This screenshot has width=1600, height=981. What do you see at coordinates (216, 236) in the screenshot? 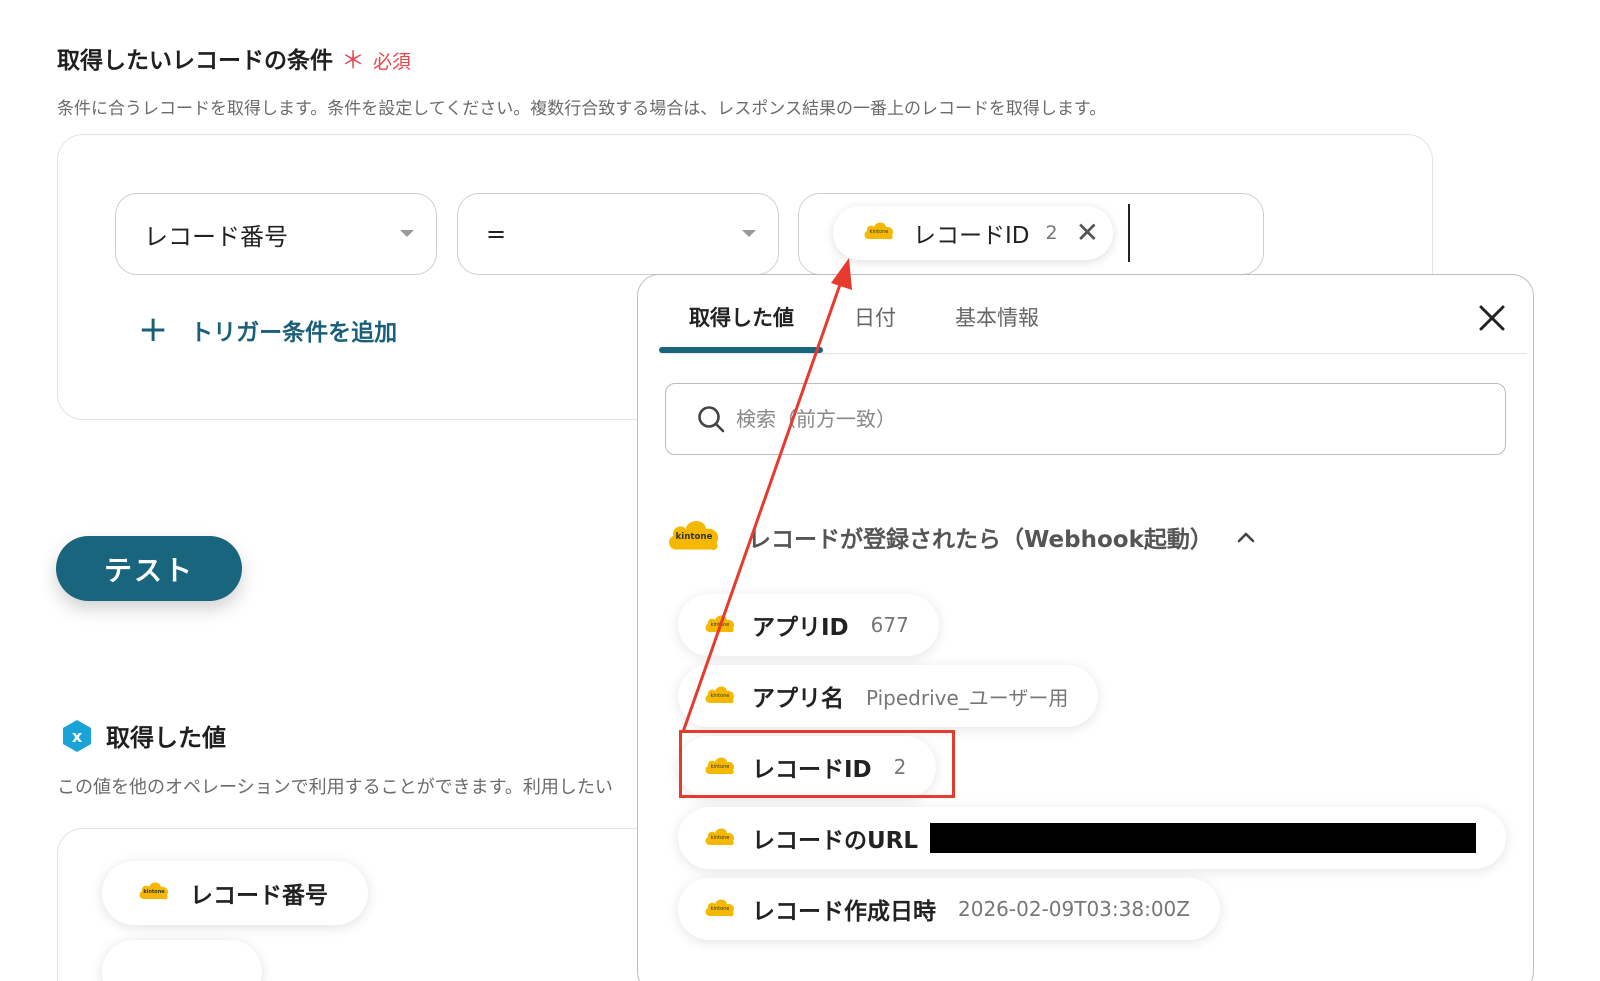
I see `field-select-value: レコード番号` at bounding box center [216, 236].